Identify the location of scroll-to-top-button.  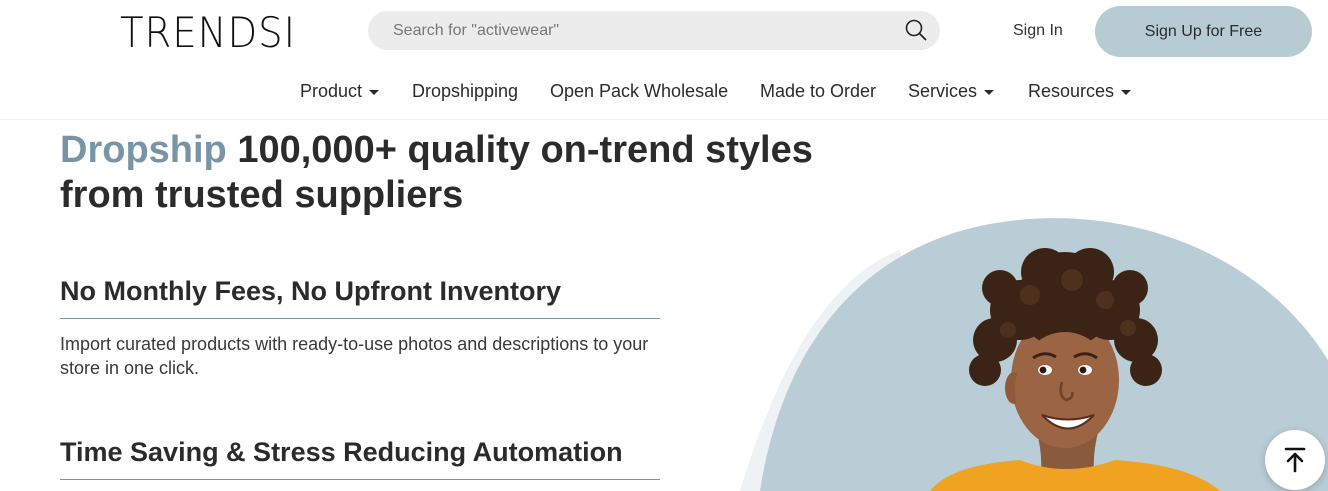
(1295, 460).